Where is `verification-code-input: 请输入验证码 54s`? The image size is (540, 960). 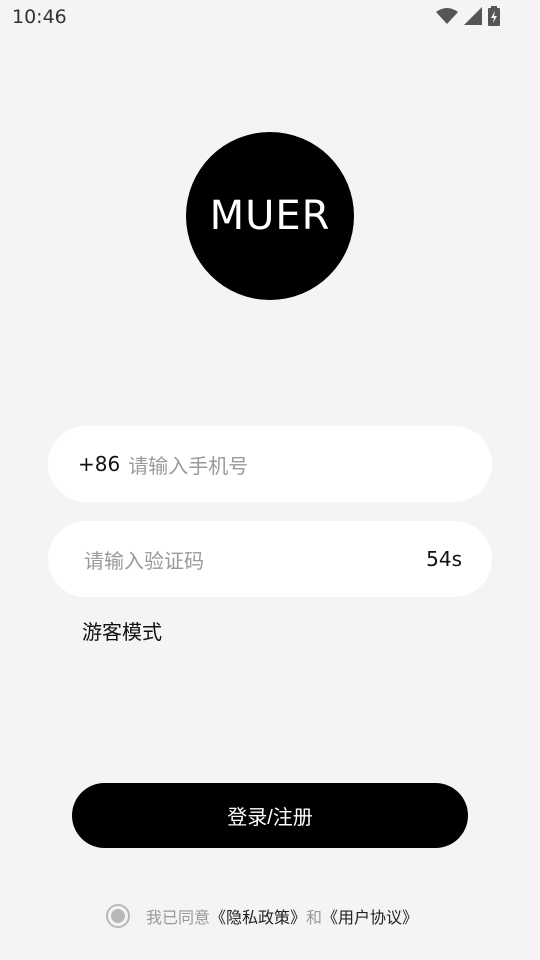 verification-code-input: 请输入验证码 54s is located at coordinates (270, 559).